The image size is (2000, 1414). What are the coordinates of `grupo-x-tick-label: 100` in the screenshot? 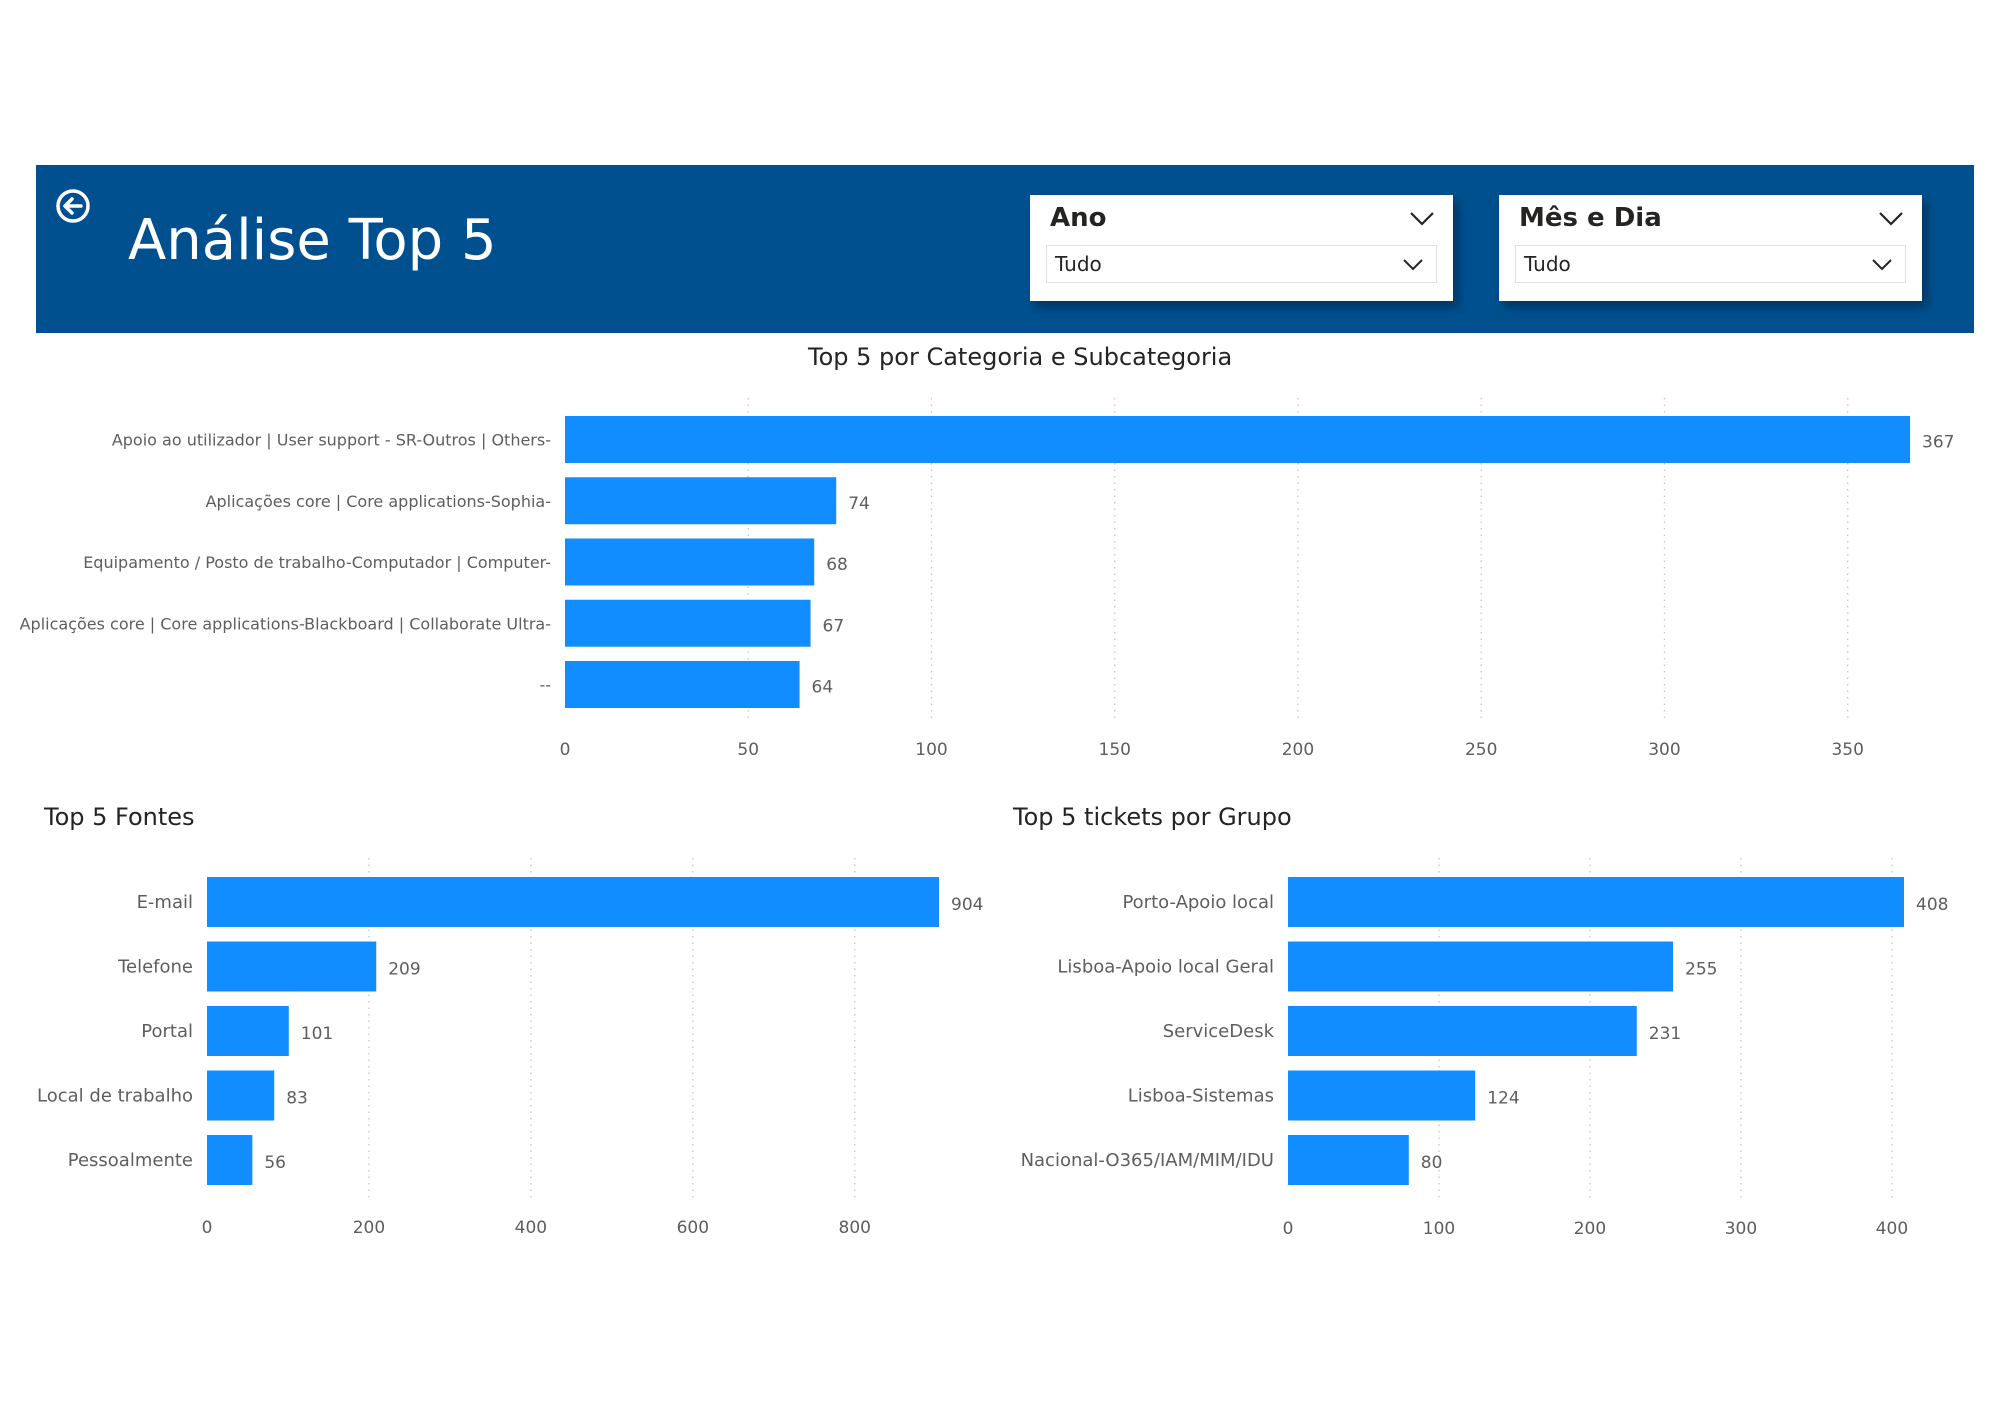 It's located at (1439, 1229).